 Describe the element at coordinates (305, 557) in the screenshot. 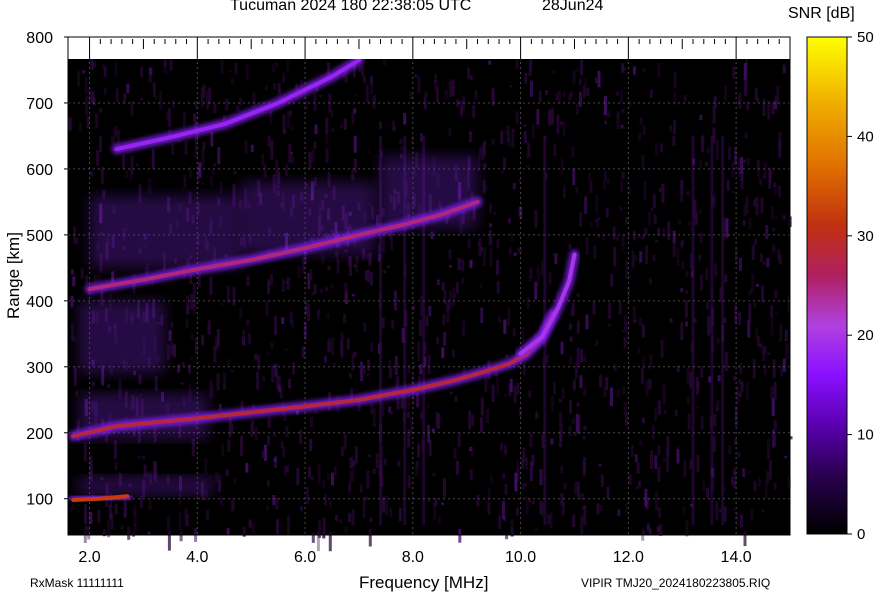

I see `x-tick-label: 6.0` at that location.